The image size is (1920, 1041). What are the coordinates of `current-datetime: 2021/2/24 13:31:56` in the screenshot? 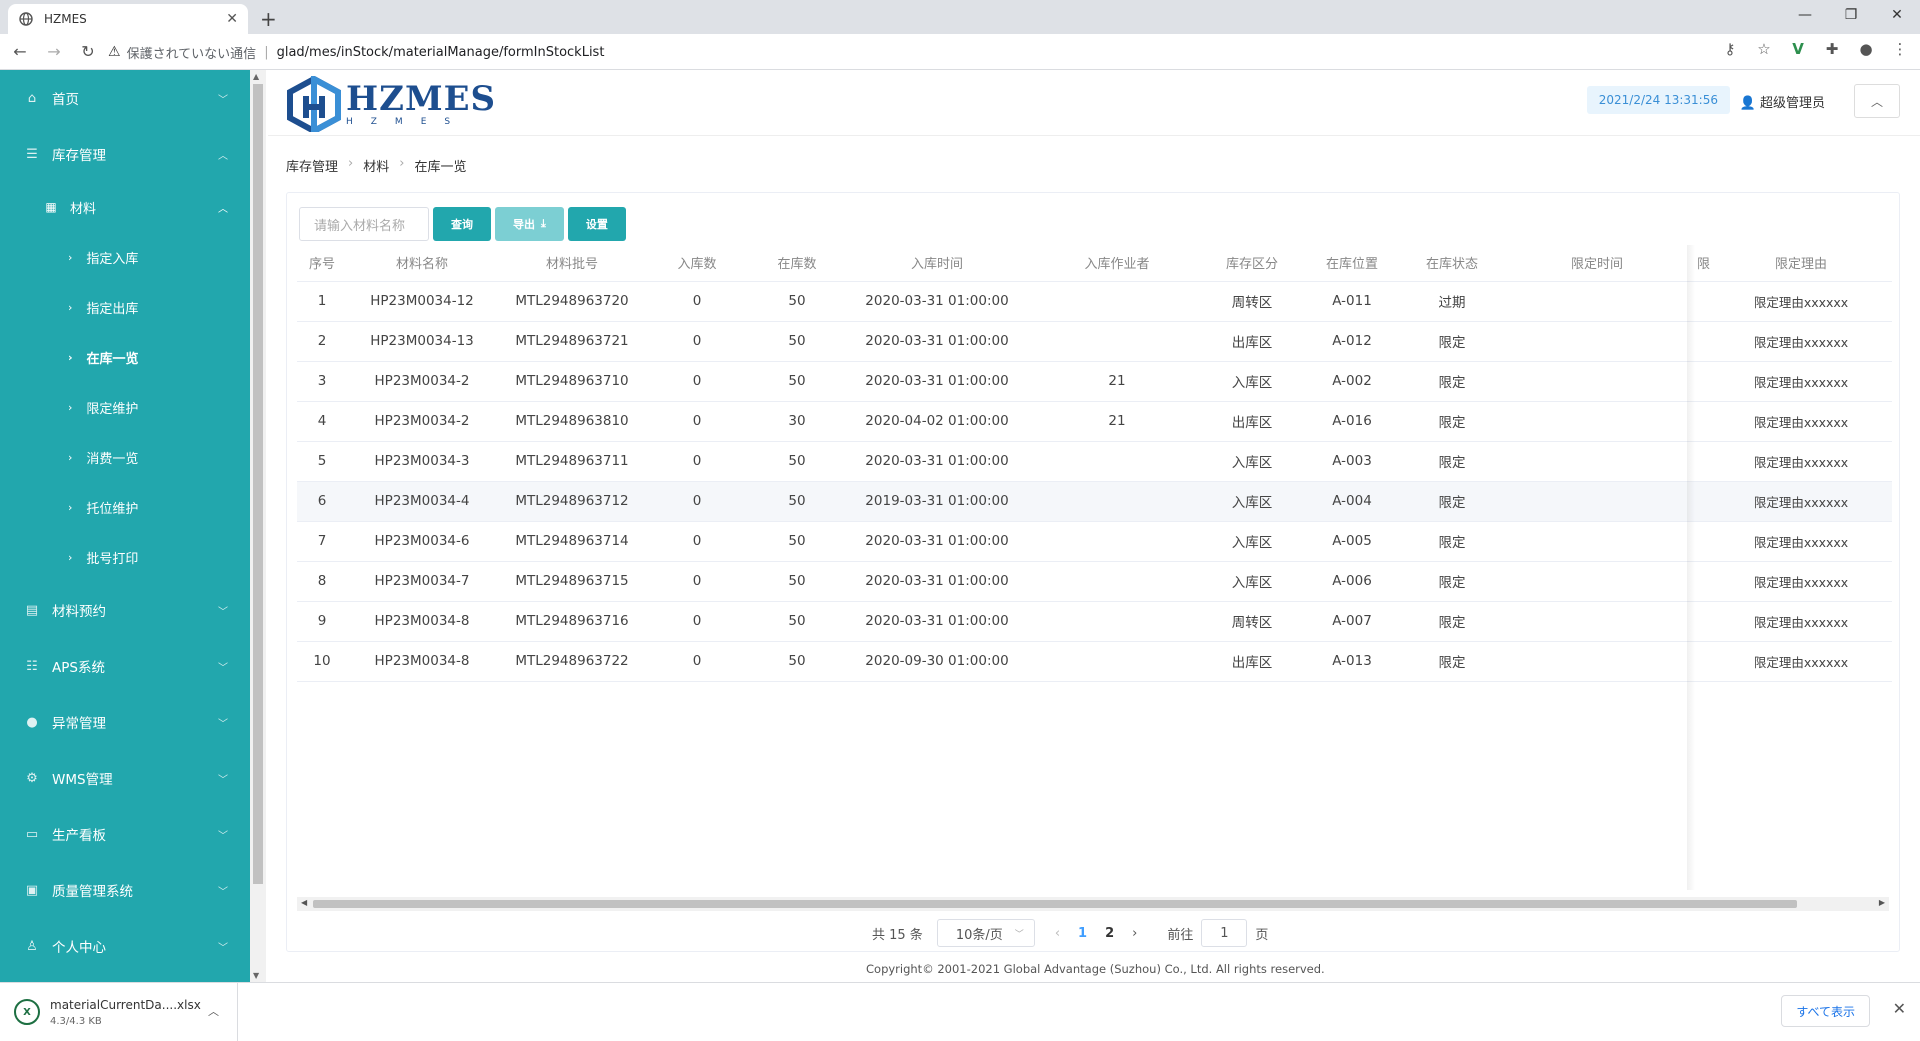 It's located at (1658, 100).